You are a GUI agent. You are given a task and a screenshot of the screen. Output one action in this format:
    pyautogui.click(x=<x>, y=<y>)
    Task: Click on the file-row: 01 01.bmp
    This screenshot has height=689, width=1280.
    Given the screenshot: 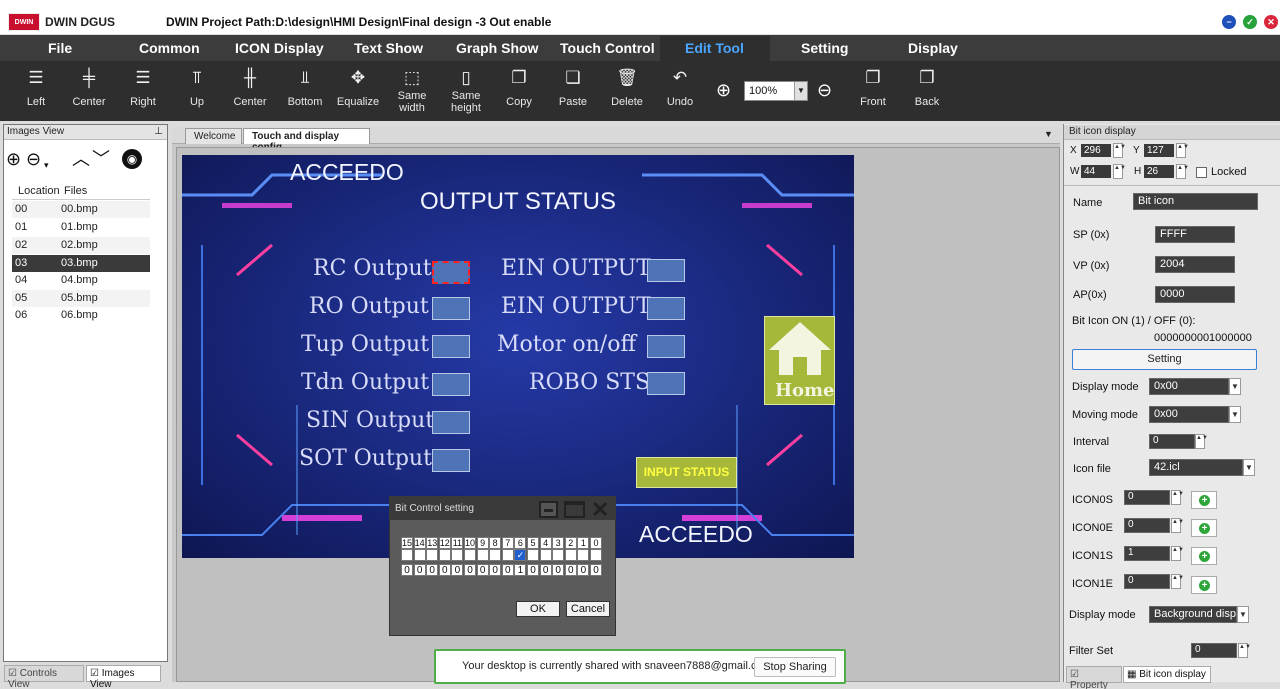 What is the action you would take?
    pyautogui.click(x=81, y=227)
    